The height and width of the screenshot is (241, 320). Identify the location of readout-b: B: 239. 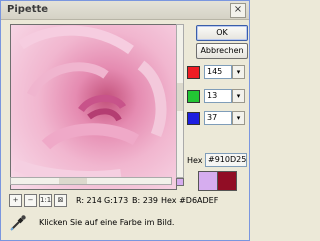
(145, 200).